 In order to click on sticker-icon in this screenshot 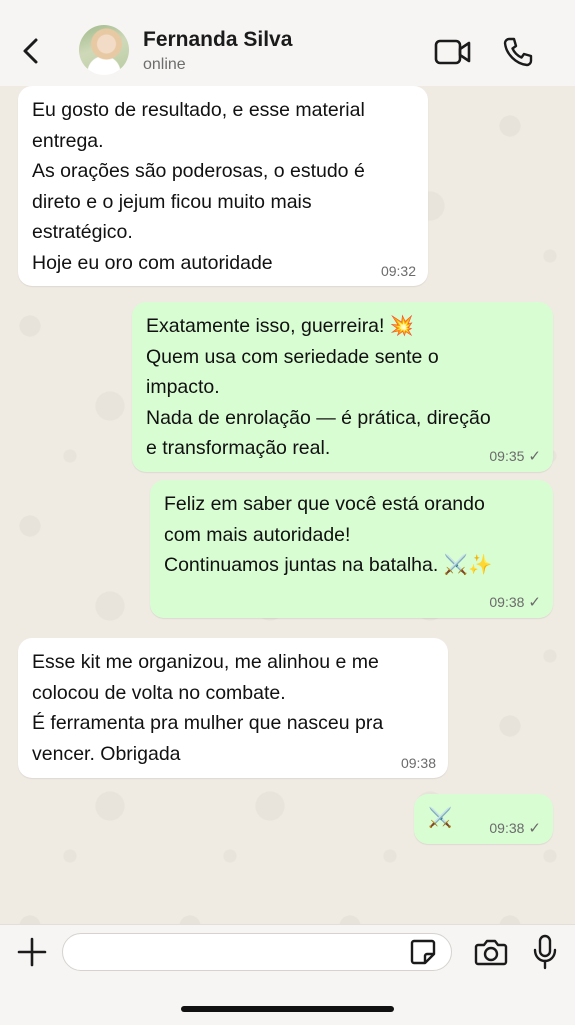, I will do `click(423, 952)`.